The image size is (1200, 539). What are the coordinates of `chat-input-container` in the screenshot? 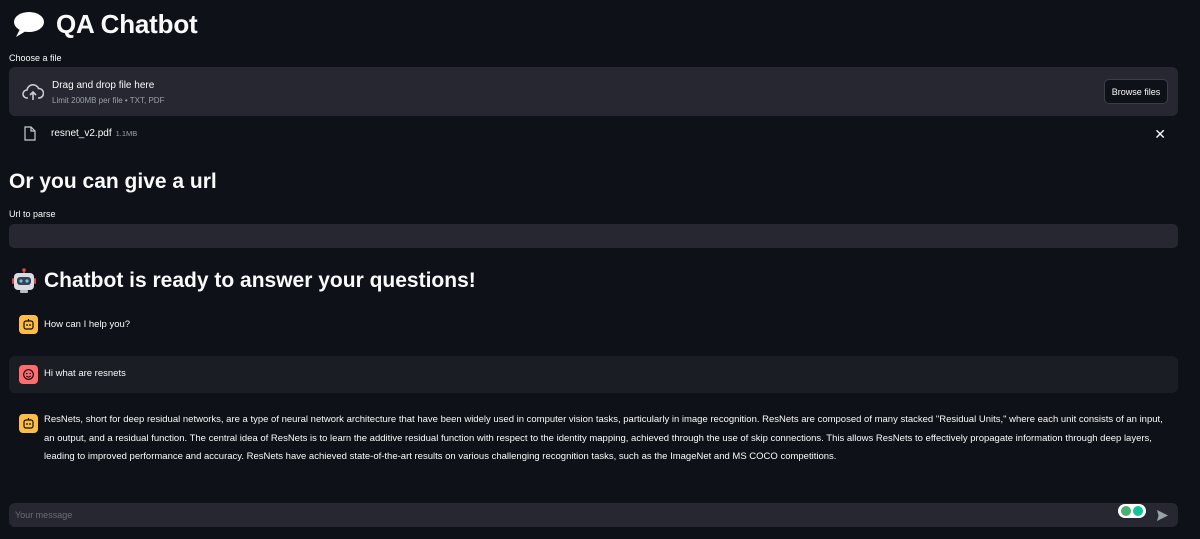 It's located at (593, 515).